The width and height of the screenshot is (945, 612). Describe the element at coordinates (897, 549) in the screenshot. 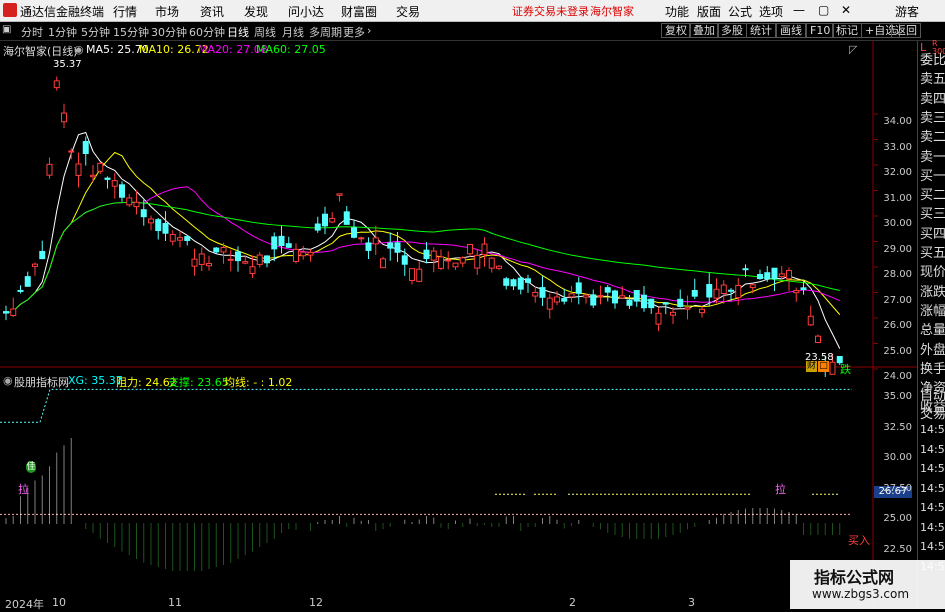

I see `ind-tick: 22.50` at that location.